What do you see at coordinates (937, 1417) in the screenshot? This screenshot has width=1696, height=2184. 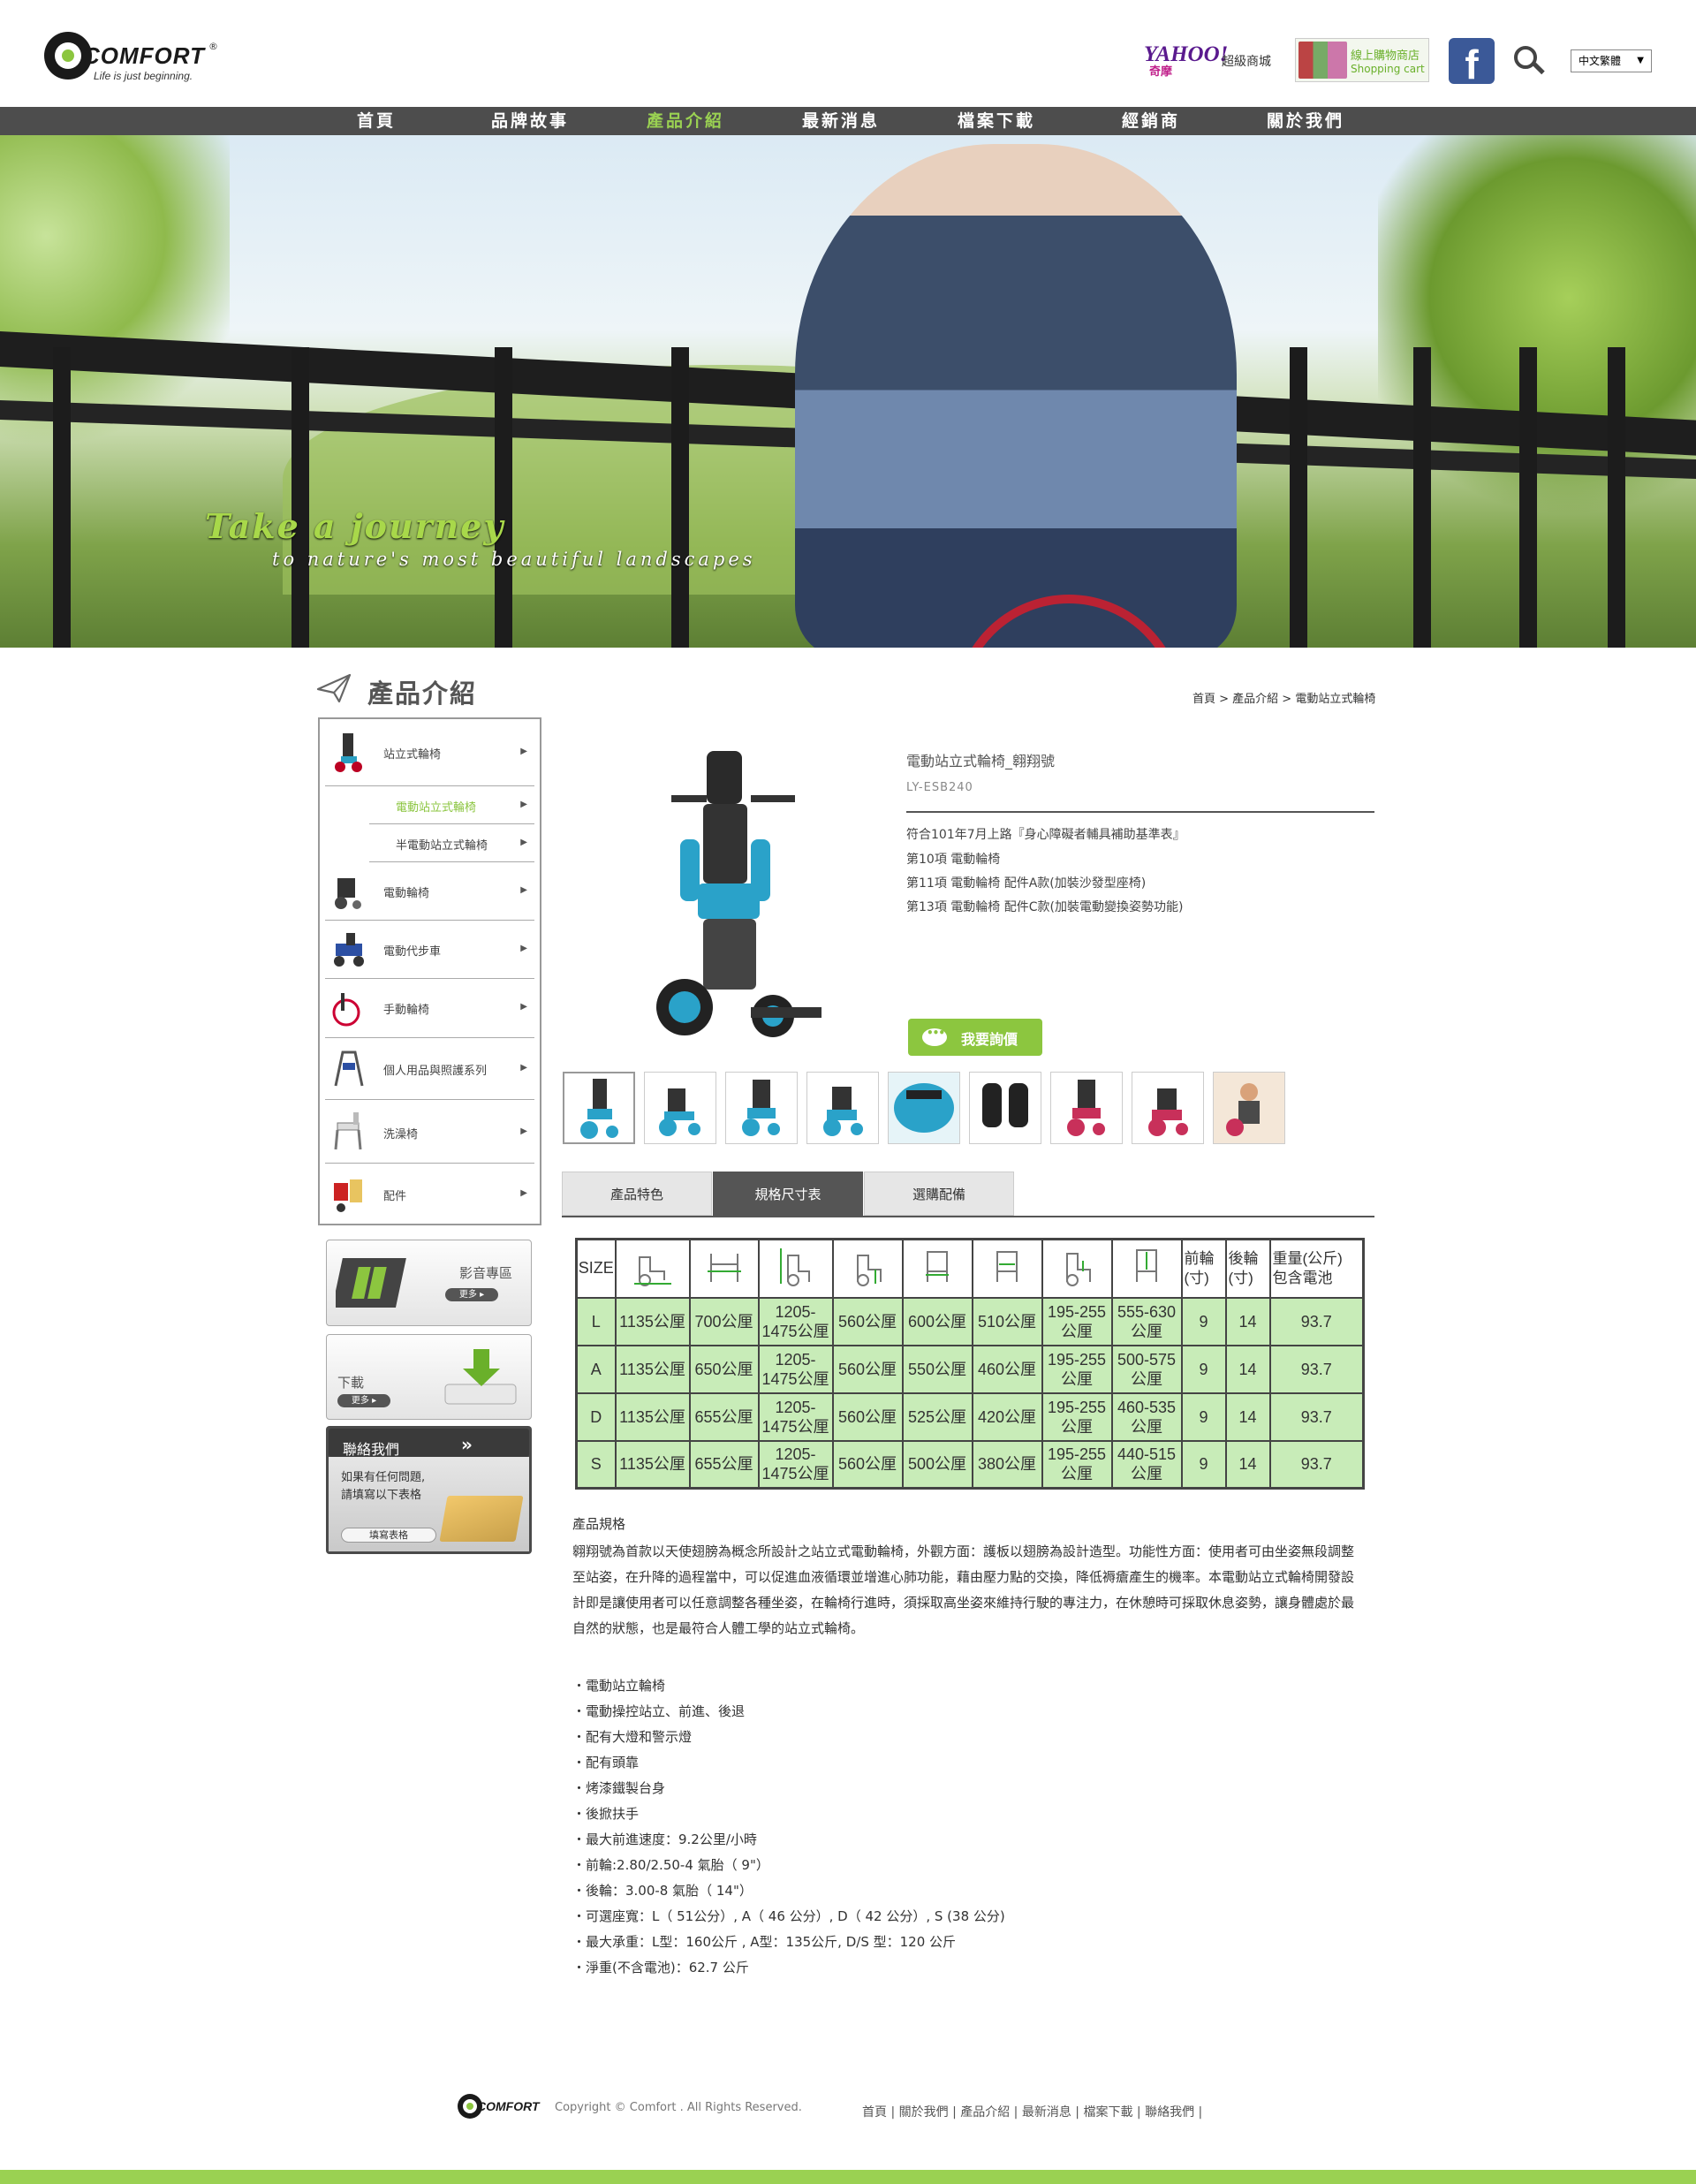 I see `table-cell: 525公厘` at bounding box center [937, 1417].